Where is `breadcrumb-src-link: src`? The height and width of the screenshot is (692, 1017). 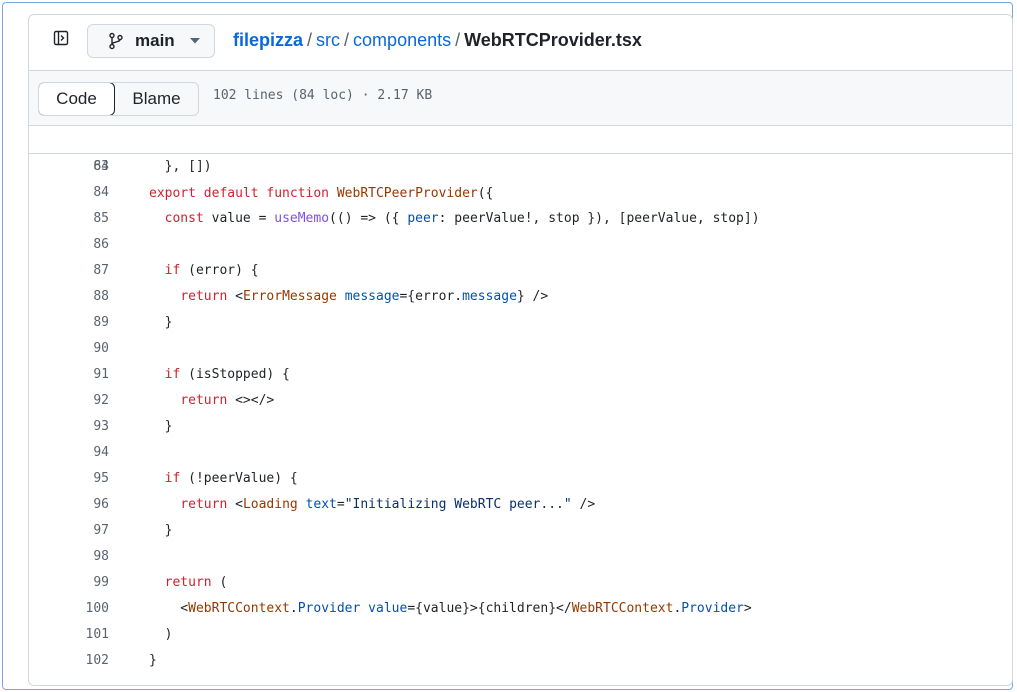 breadcrumb-src-link: src is located at coordinates (328, 40).